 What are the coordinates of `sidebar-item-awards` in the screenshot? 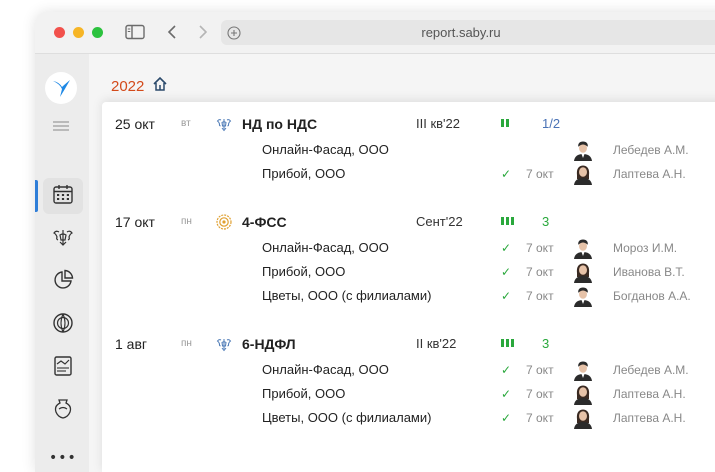 It's located at (63, 411).